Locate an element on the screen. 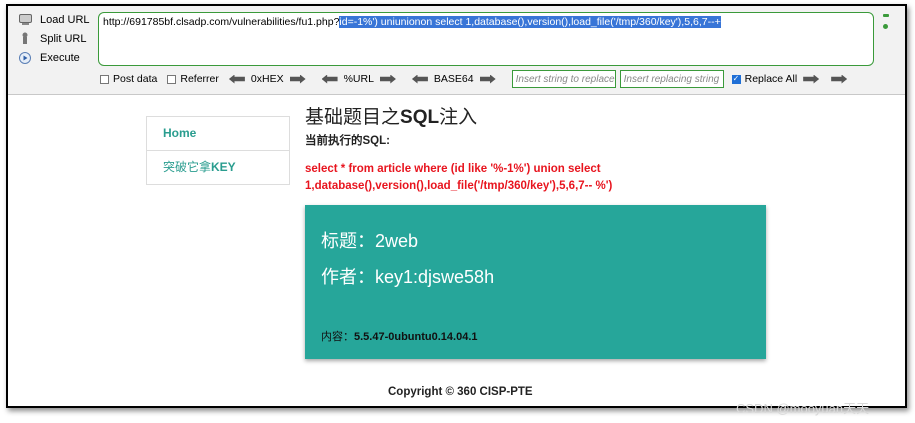 The image size is (915, 423). title-prefix: 基础题目之 is located at coordinates (353, 117).